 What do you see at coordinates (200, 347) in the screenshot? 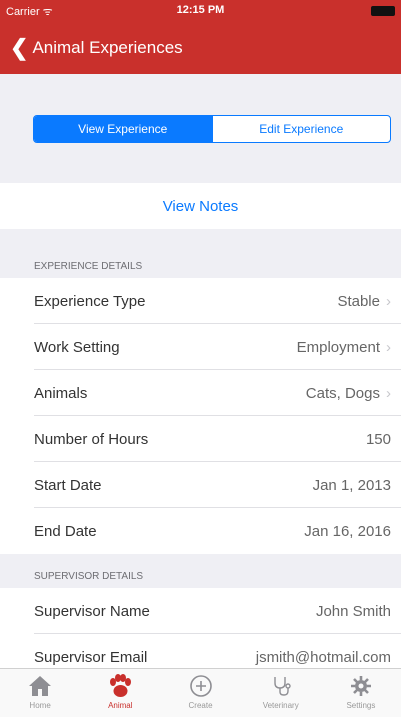
I see `row-work-setting: Work Setting Employment ›` at bounding box center [200, 347].